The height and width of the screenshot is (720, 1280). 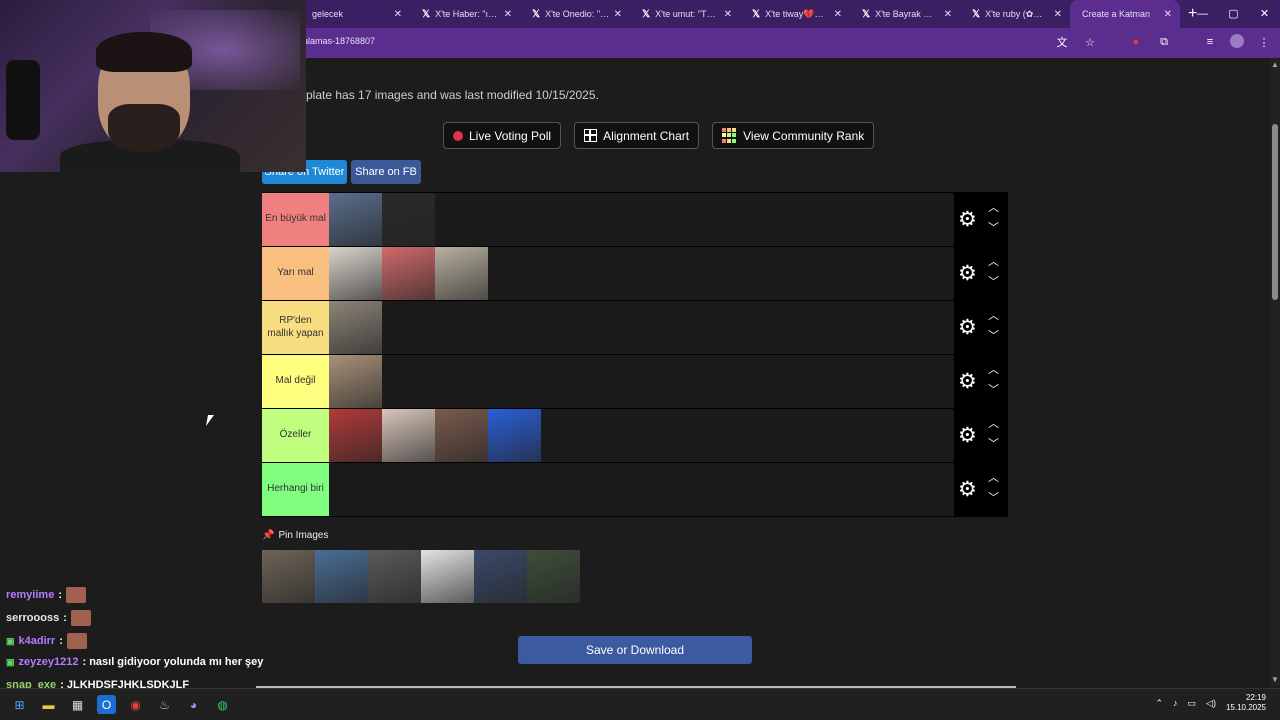 I want to click on media-control-icon: ≡, so click(x=1210, y=42).